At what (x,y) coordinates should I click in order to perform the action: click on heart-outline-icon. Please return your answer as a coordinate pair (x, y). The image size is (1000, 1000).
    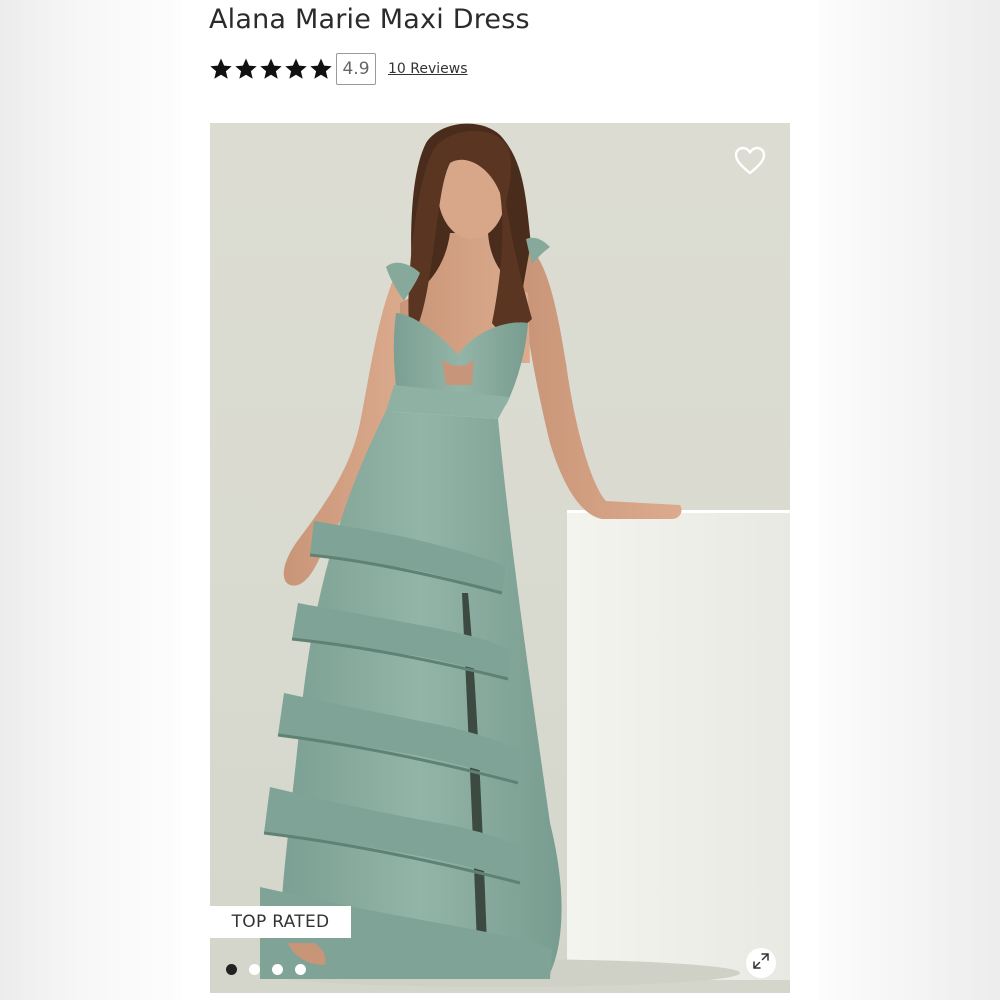
    Looking at the image, I should click on (750, 163).